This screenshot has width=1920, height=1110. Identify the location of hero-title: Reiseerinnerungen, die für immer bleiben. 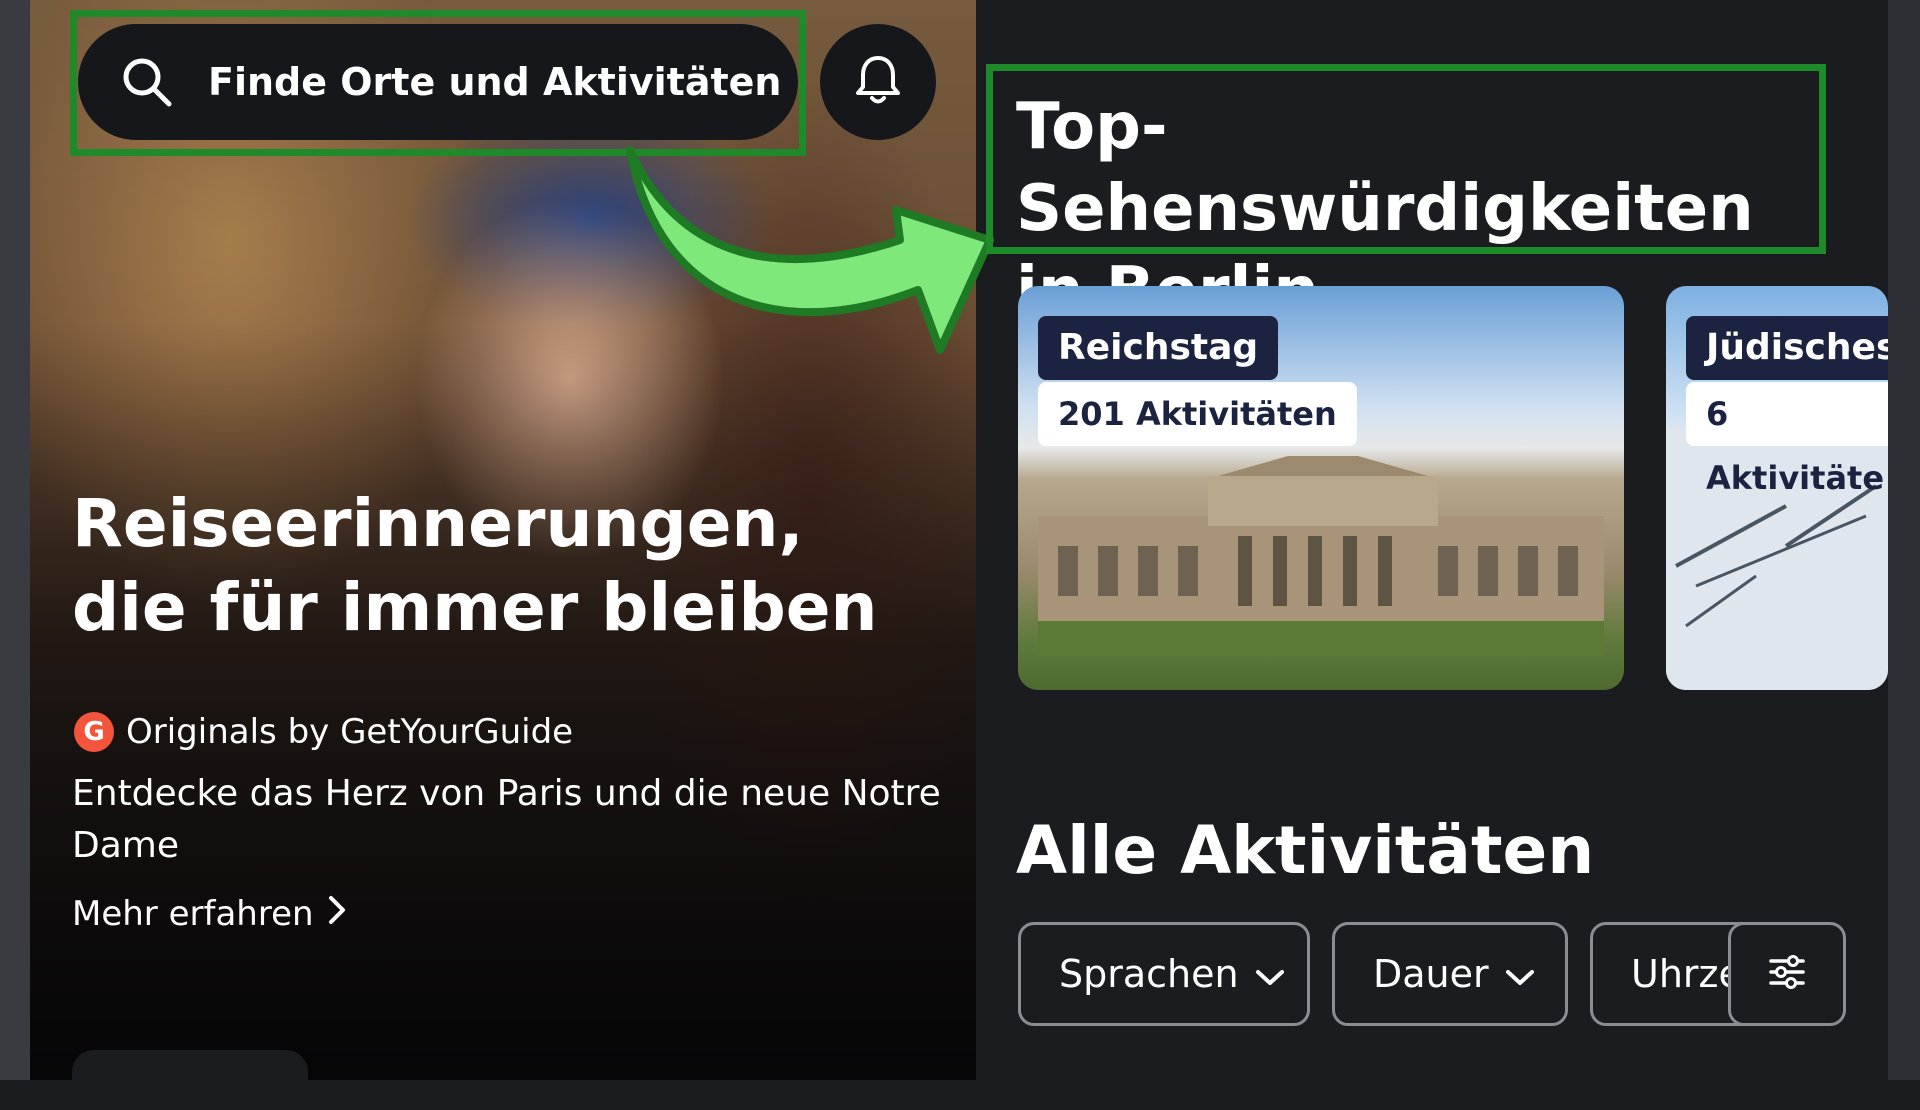
(502, 566).